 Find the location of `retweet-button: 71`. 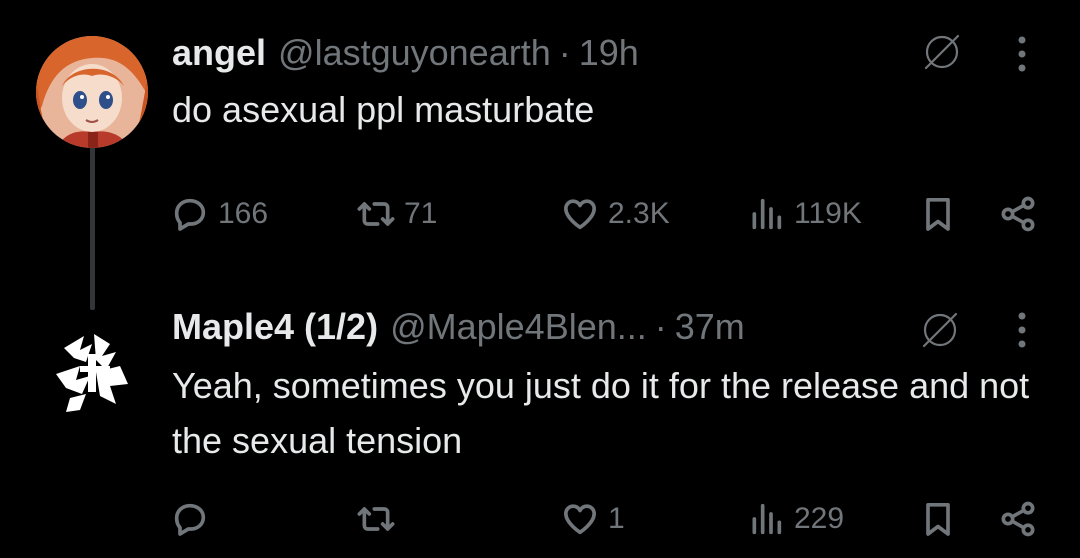

retweet-button: 71 is located at coordinates (396, 214).